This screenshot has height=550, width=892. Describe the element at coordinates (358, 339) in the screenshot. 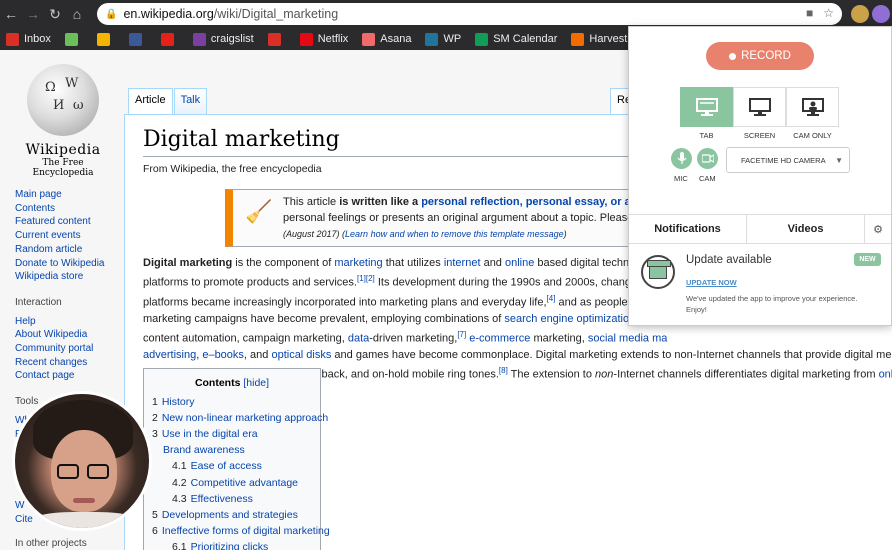

I see `article-link: data` at that location.